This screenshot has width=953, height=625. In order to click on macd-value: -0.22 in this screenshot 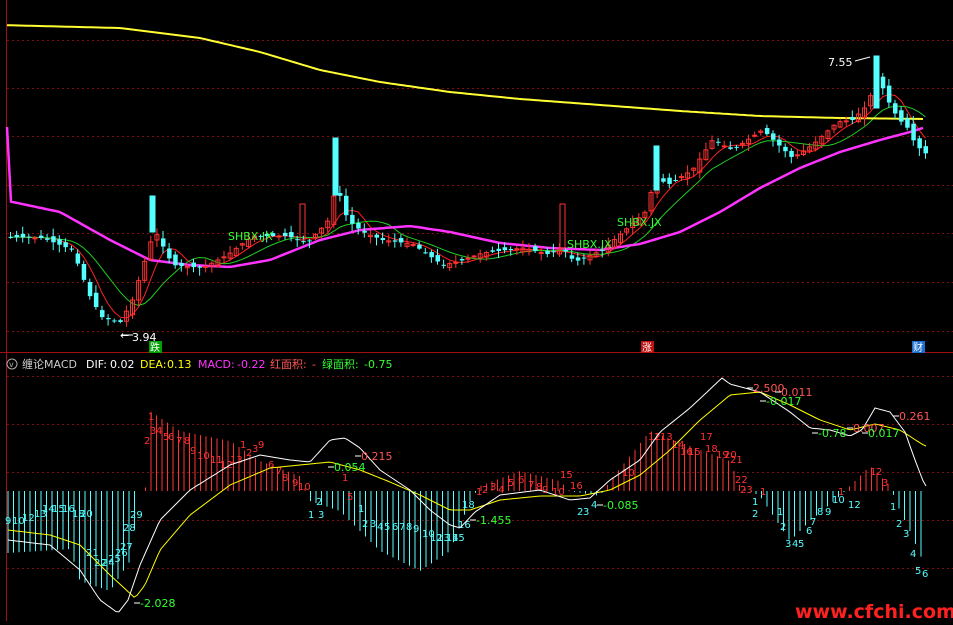, I will do `click(251, 364)`.